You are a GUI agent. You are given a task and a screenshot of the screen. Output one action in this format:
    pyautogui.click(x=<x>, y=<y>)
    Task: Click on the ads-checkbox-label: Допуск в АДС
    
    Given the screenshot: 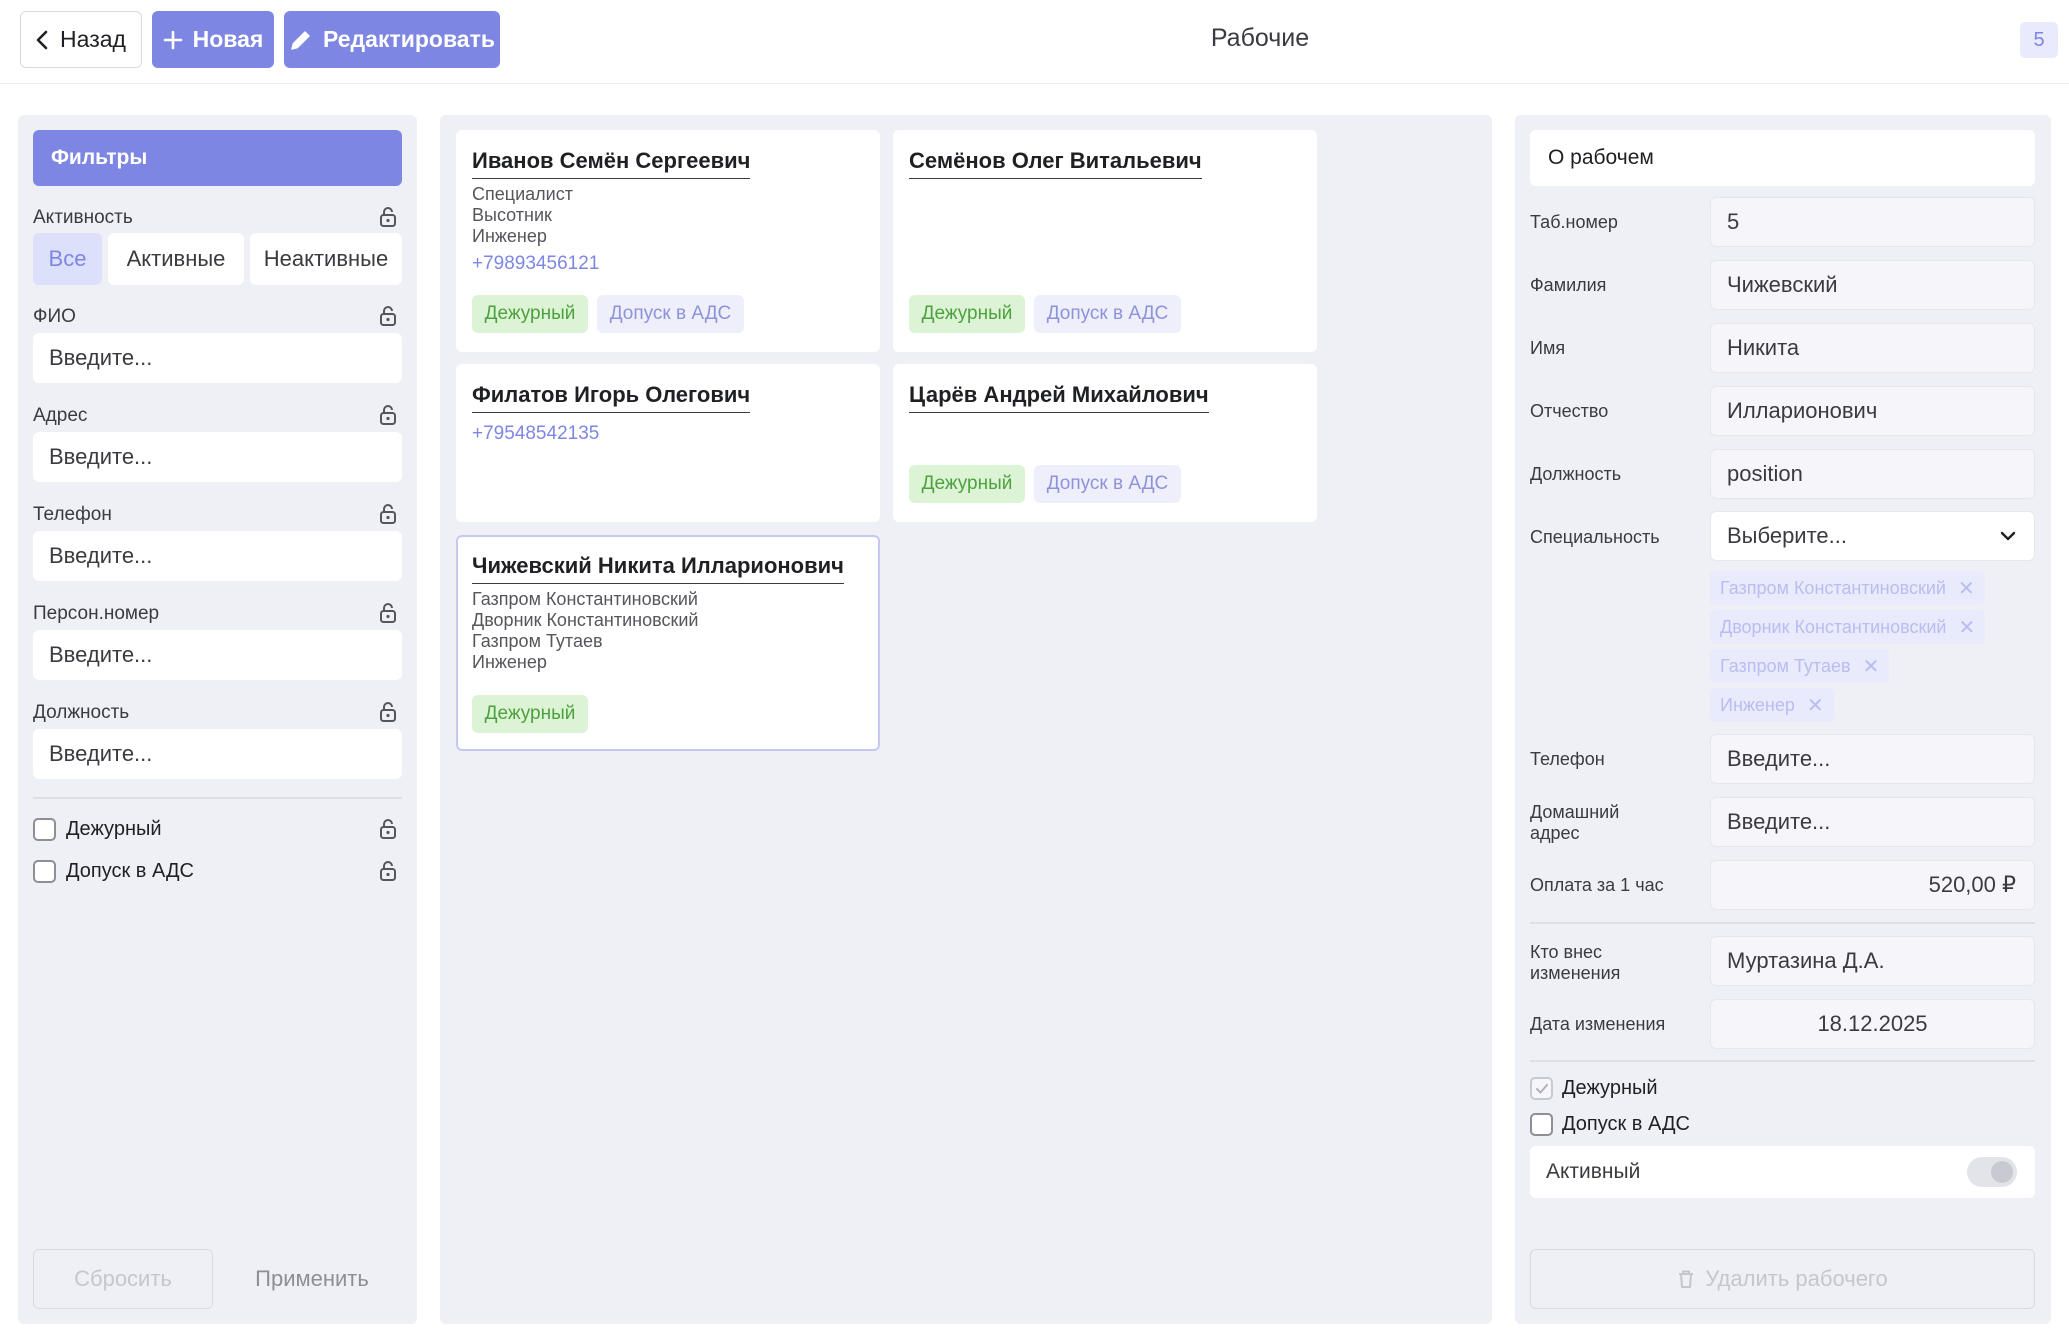 What is the action you would take?
    pyautogui.click(x=130, y=871)
    